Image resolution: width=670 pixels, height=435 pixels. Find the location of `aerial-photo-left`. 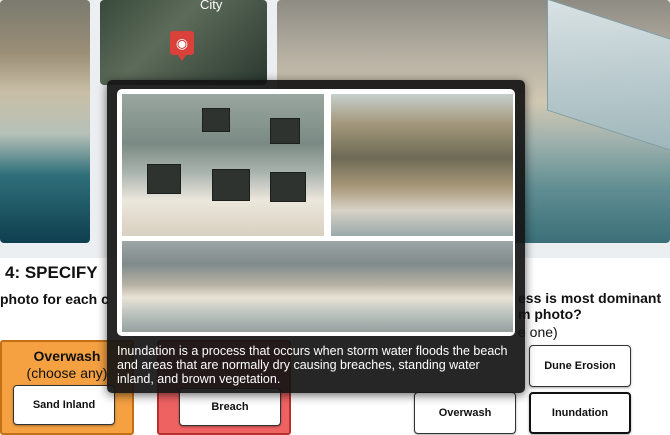

aerial-photo-left is located at coordinates (45, 121).